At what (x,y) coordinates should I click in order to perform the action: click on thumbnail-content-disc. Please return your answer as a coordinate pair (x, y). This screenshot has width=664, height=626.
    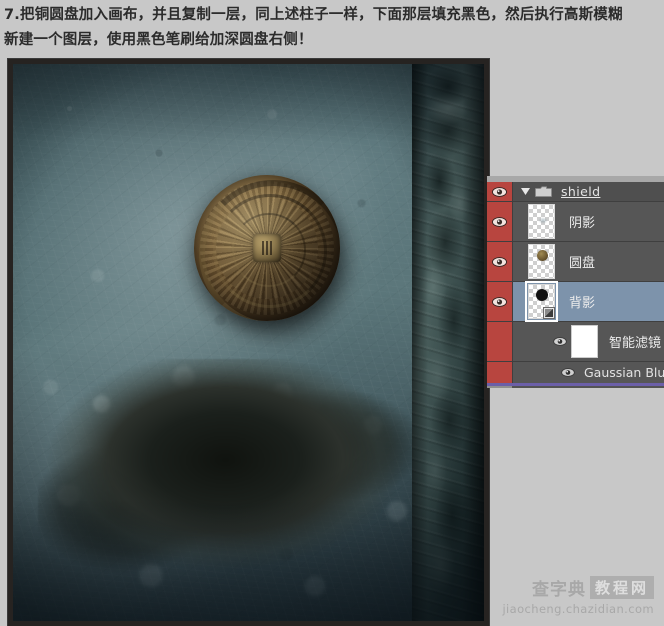
    Looking at the image, I should click on (542, 255).